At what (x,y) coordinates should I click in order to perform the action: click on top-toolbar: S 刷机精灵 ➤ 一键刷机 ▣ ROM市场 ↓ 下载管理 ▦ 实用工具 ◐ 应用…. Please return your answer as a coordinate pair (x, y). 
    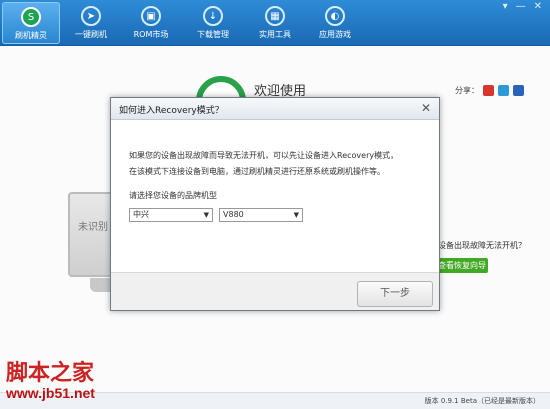
    Looking at the image, I should click on (275, 23).